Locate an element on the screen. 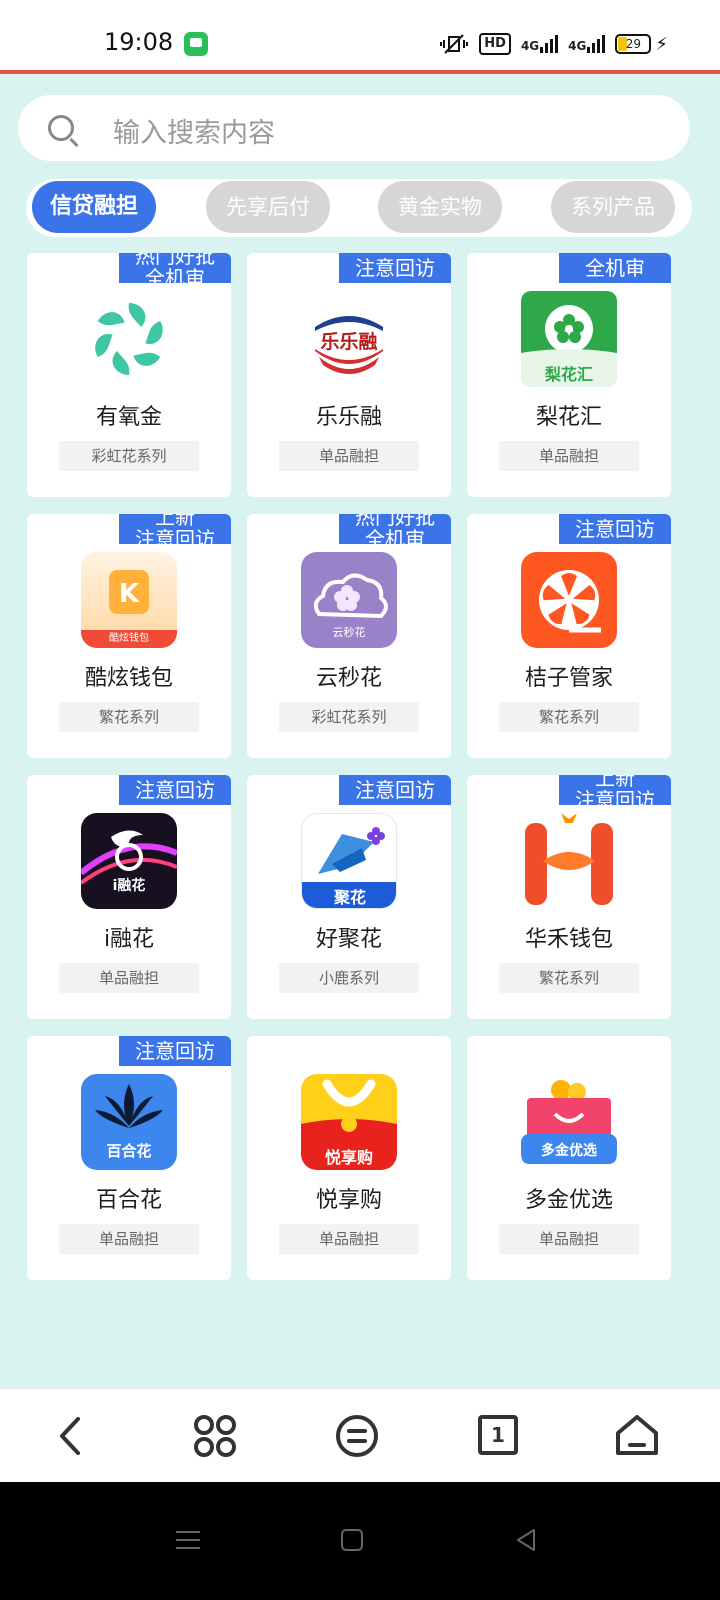 This screenshot has width=720, height=1600. app-icon-label: 多金优选 is located at coordinates (569, 1151).